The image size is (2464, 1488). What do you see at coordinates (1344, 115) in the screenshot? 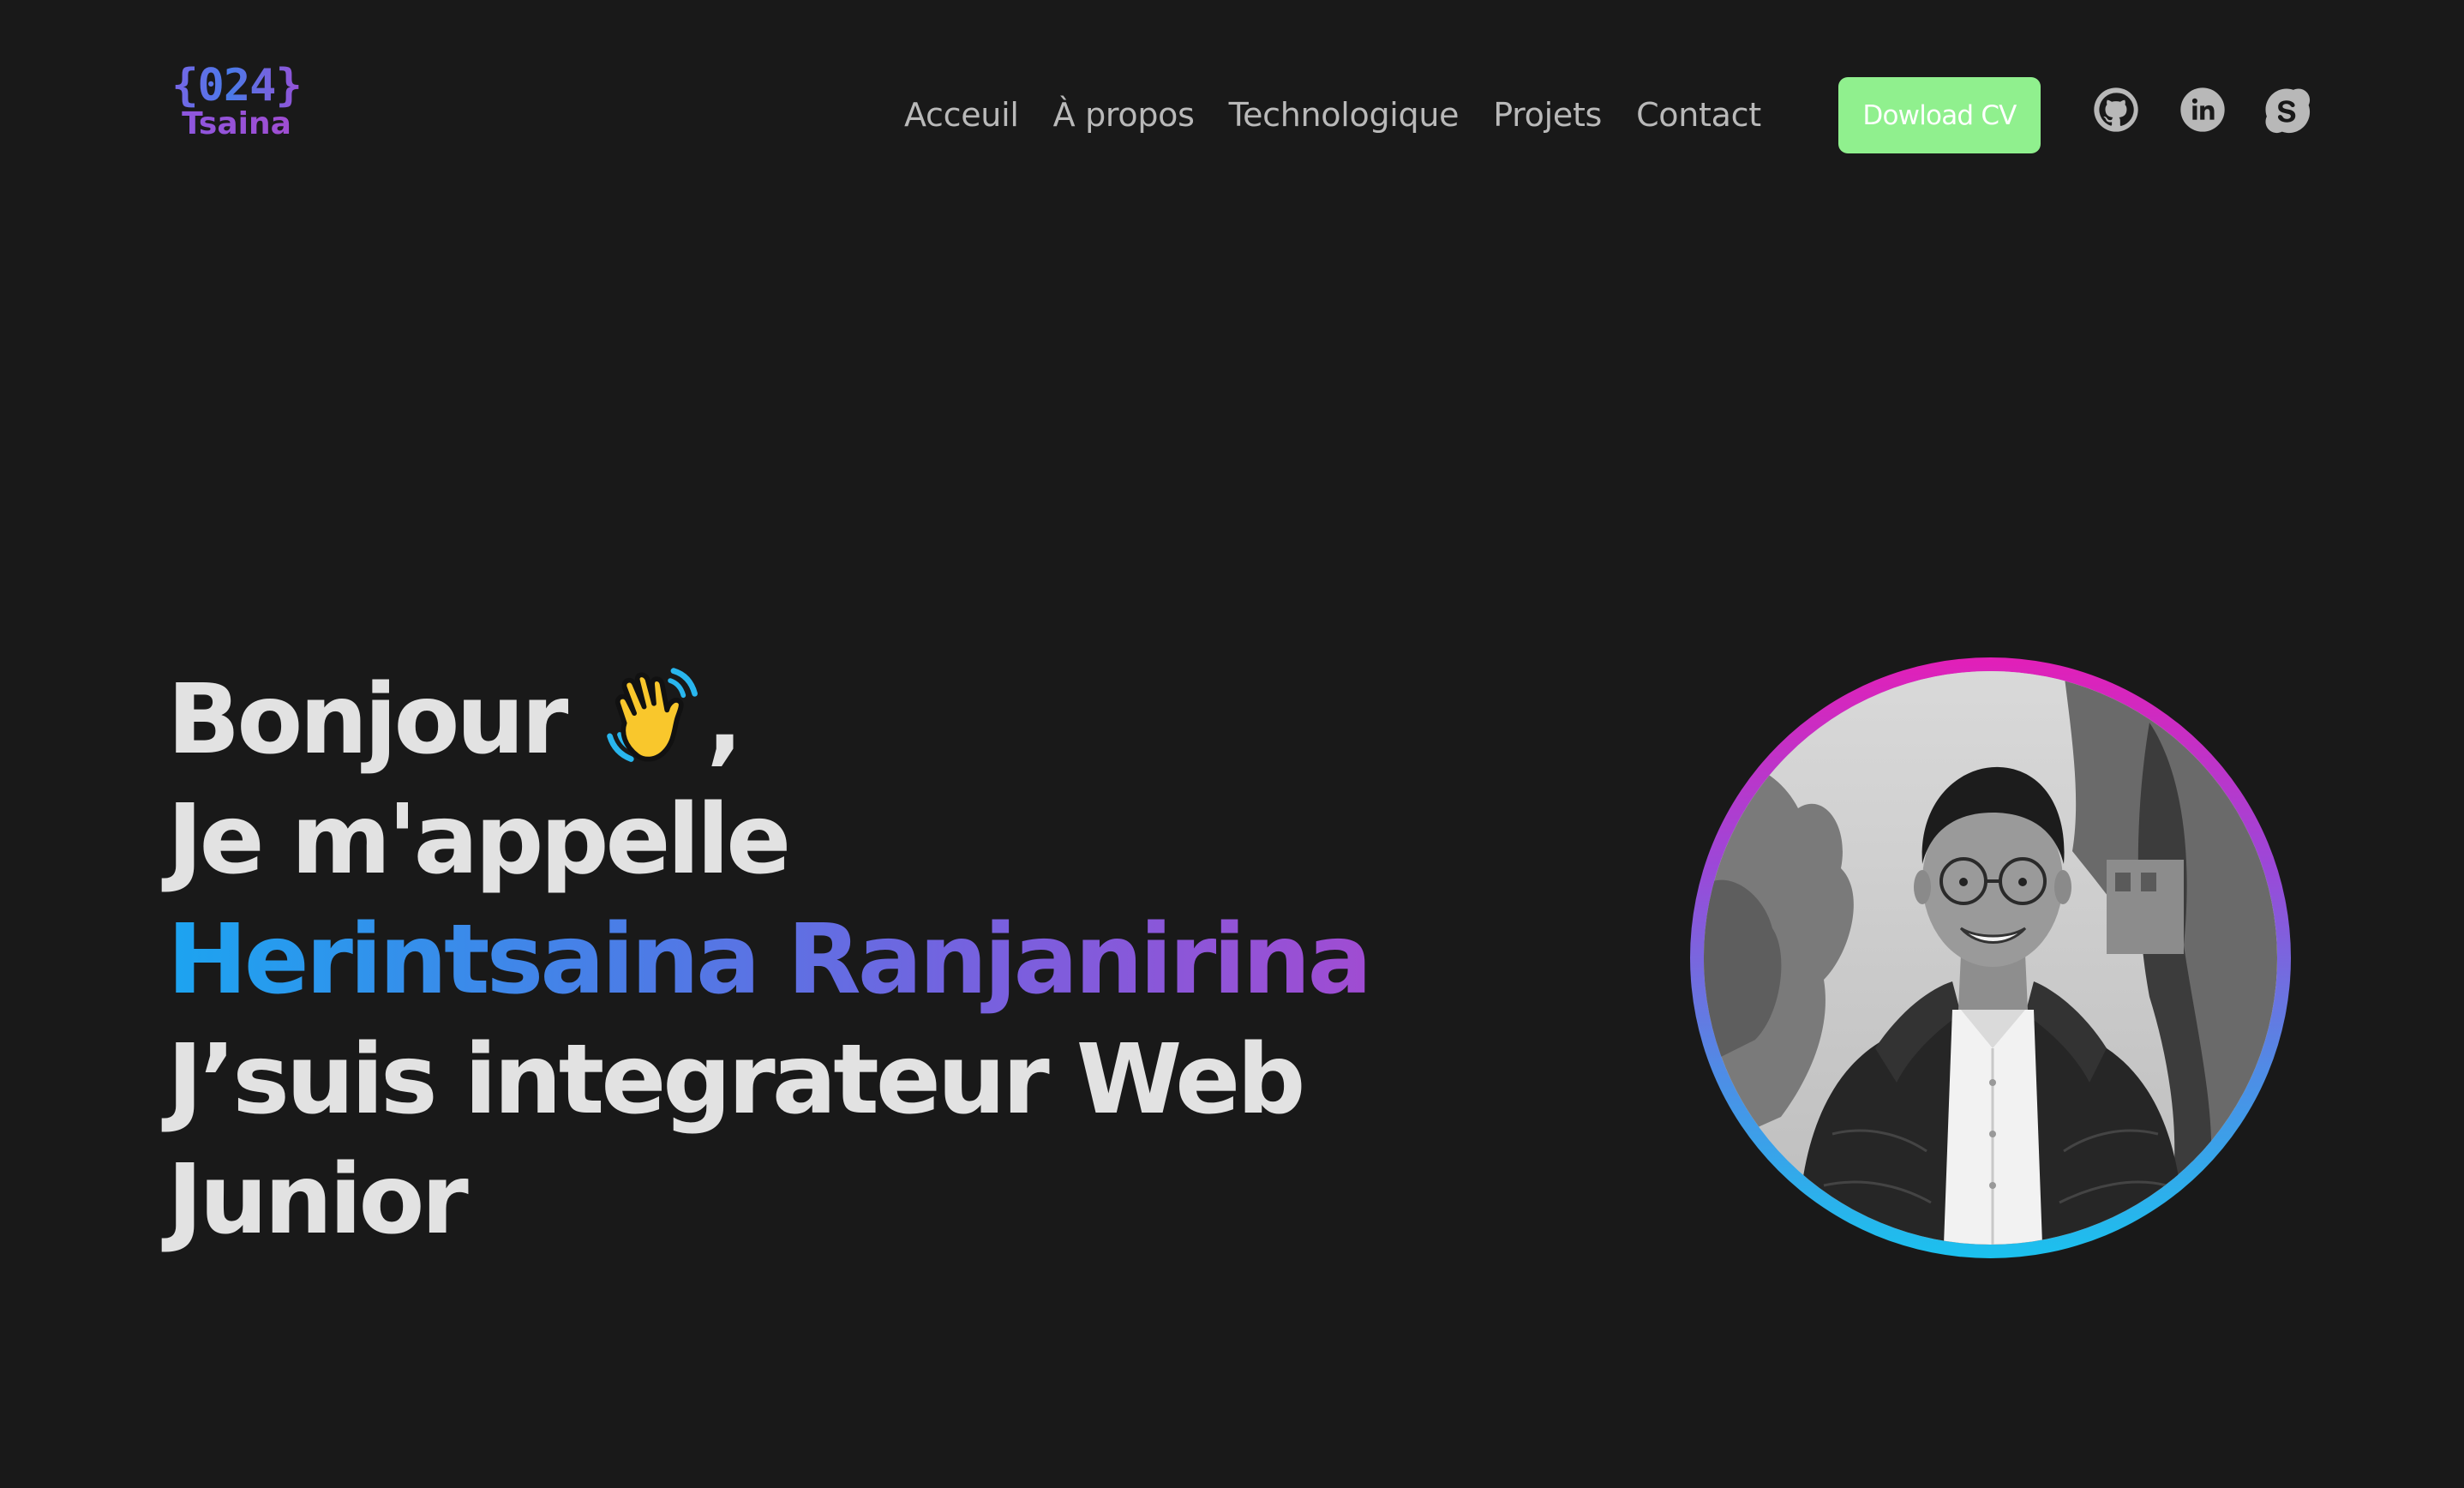
I see `nav-link-technologique: Technologique` at bounding box center [1344, 115].